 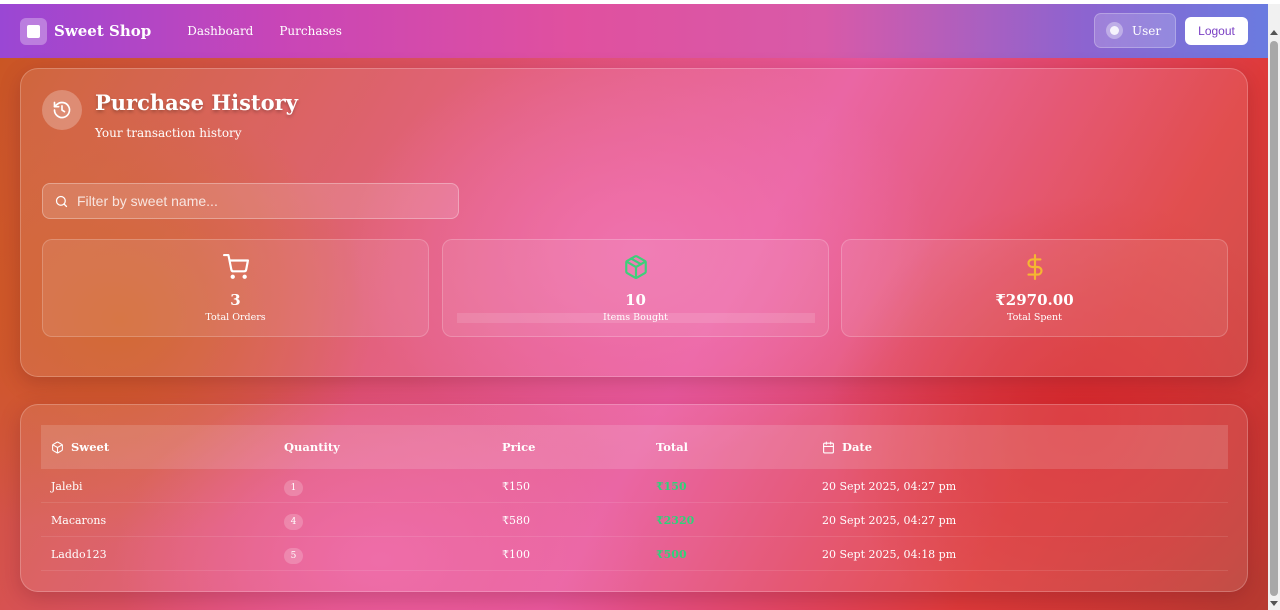 I want to click on calendar-icon, so click(x=828, y=447).